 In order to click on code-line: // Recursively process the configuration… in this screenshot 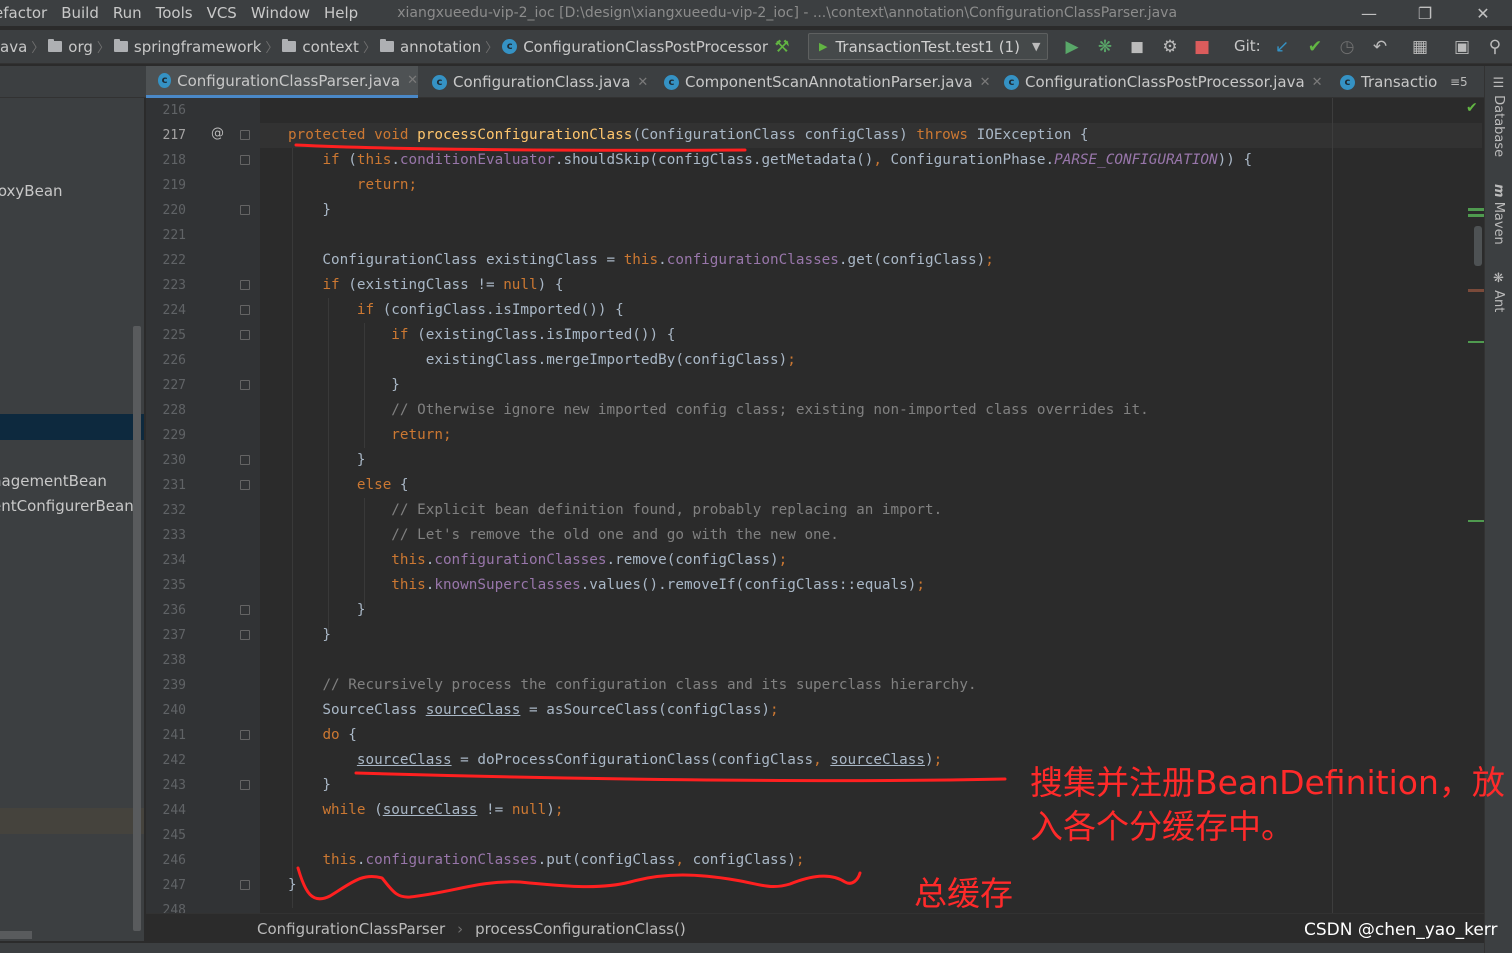, I will do `click(632, 685)`.